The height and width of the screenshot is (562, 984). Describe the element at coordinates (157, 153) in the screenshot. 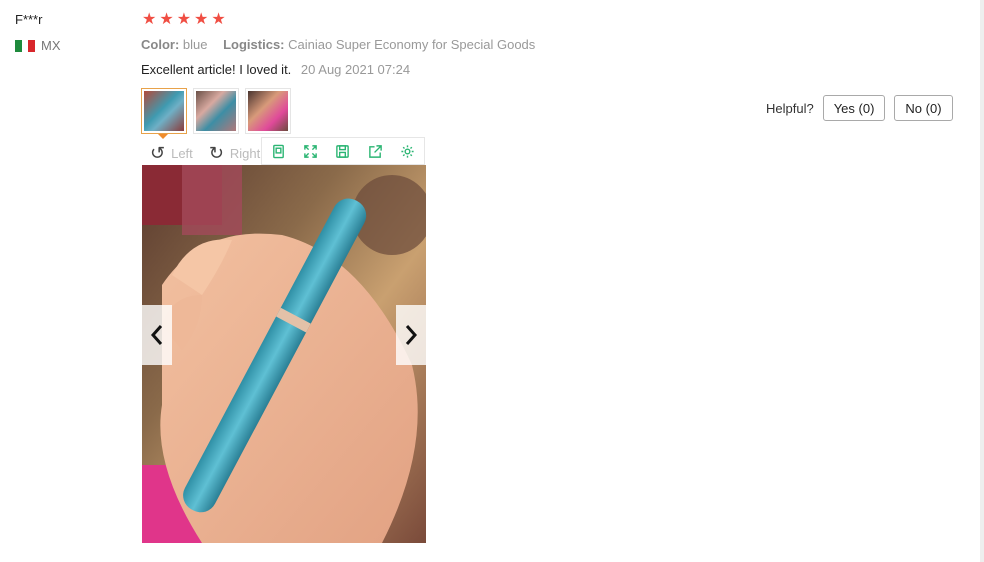

I see `rotate-left-icon: ↺` at that location.